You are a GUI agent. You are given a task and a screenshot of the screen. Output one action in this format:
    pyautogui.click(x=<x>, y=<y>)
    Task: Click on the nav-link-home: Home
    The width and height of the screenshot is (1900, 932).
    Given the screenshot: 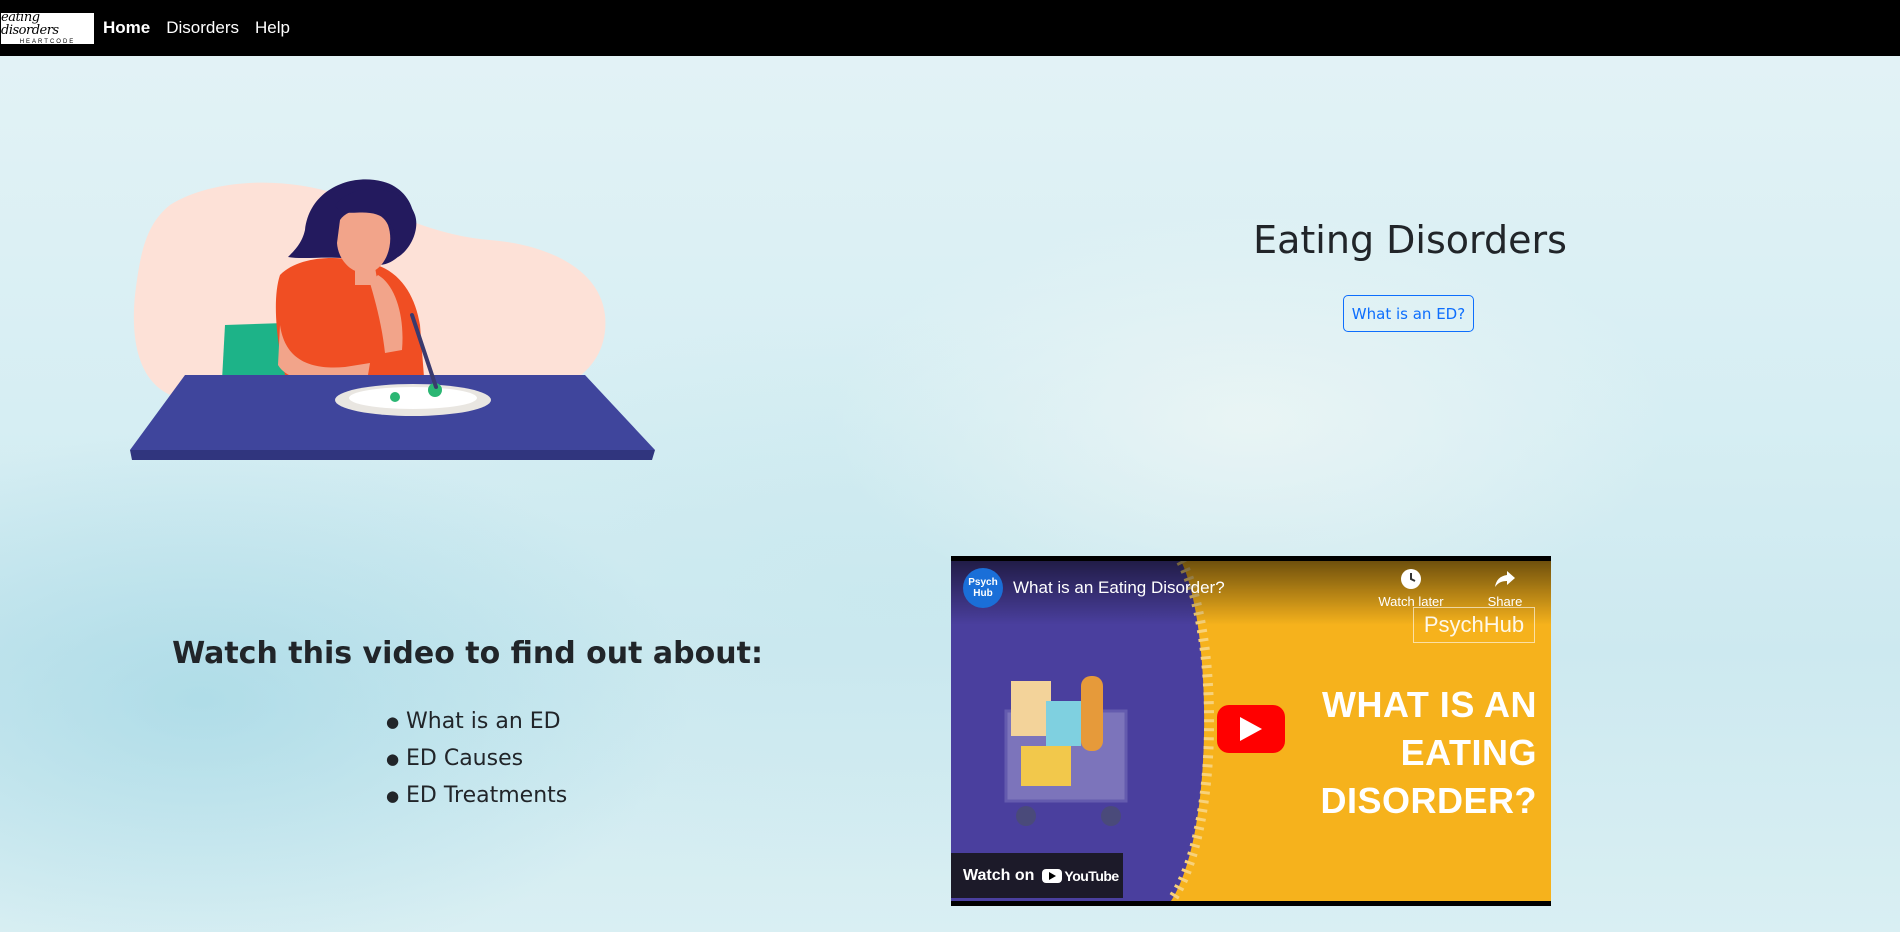 What is the action you would take?
    pyautogui.click(x=126, y=28)
    